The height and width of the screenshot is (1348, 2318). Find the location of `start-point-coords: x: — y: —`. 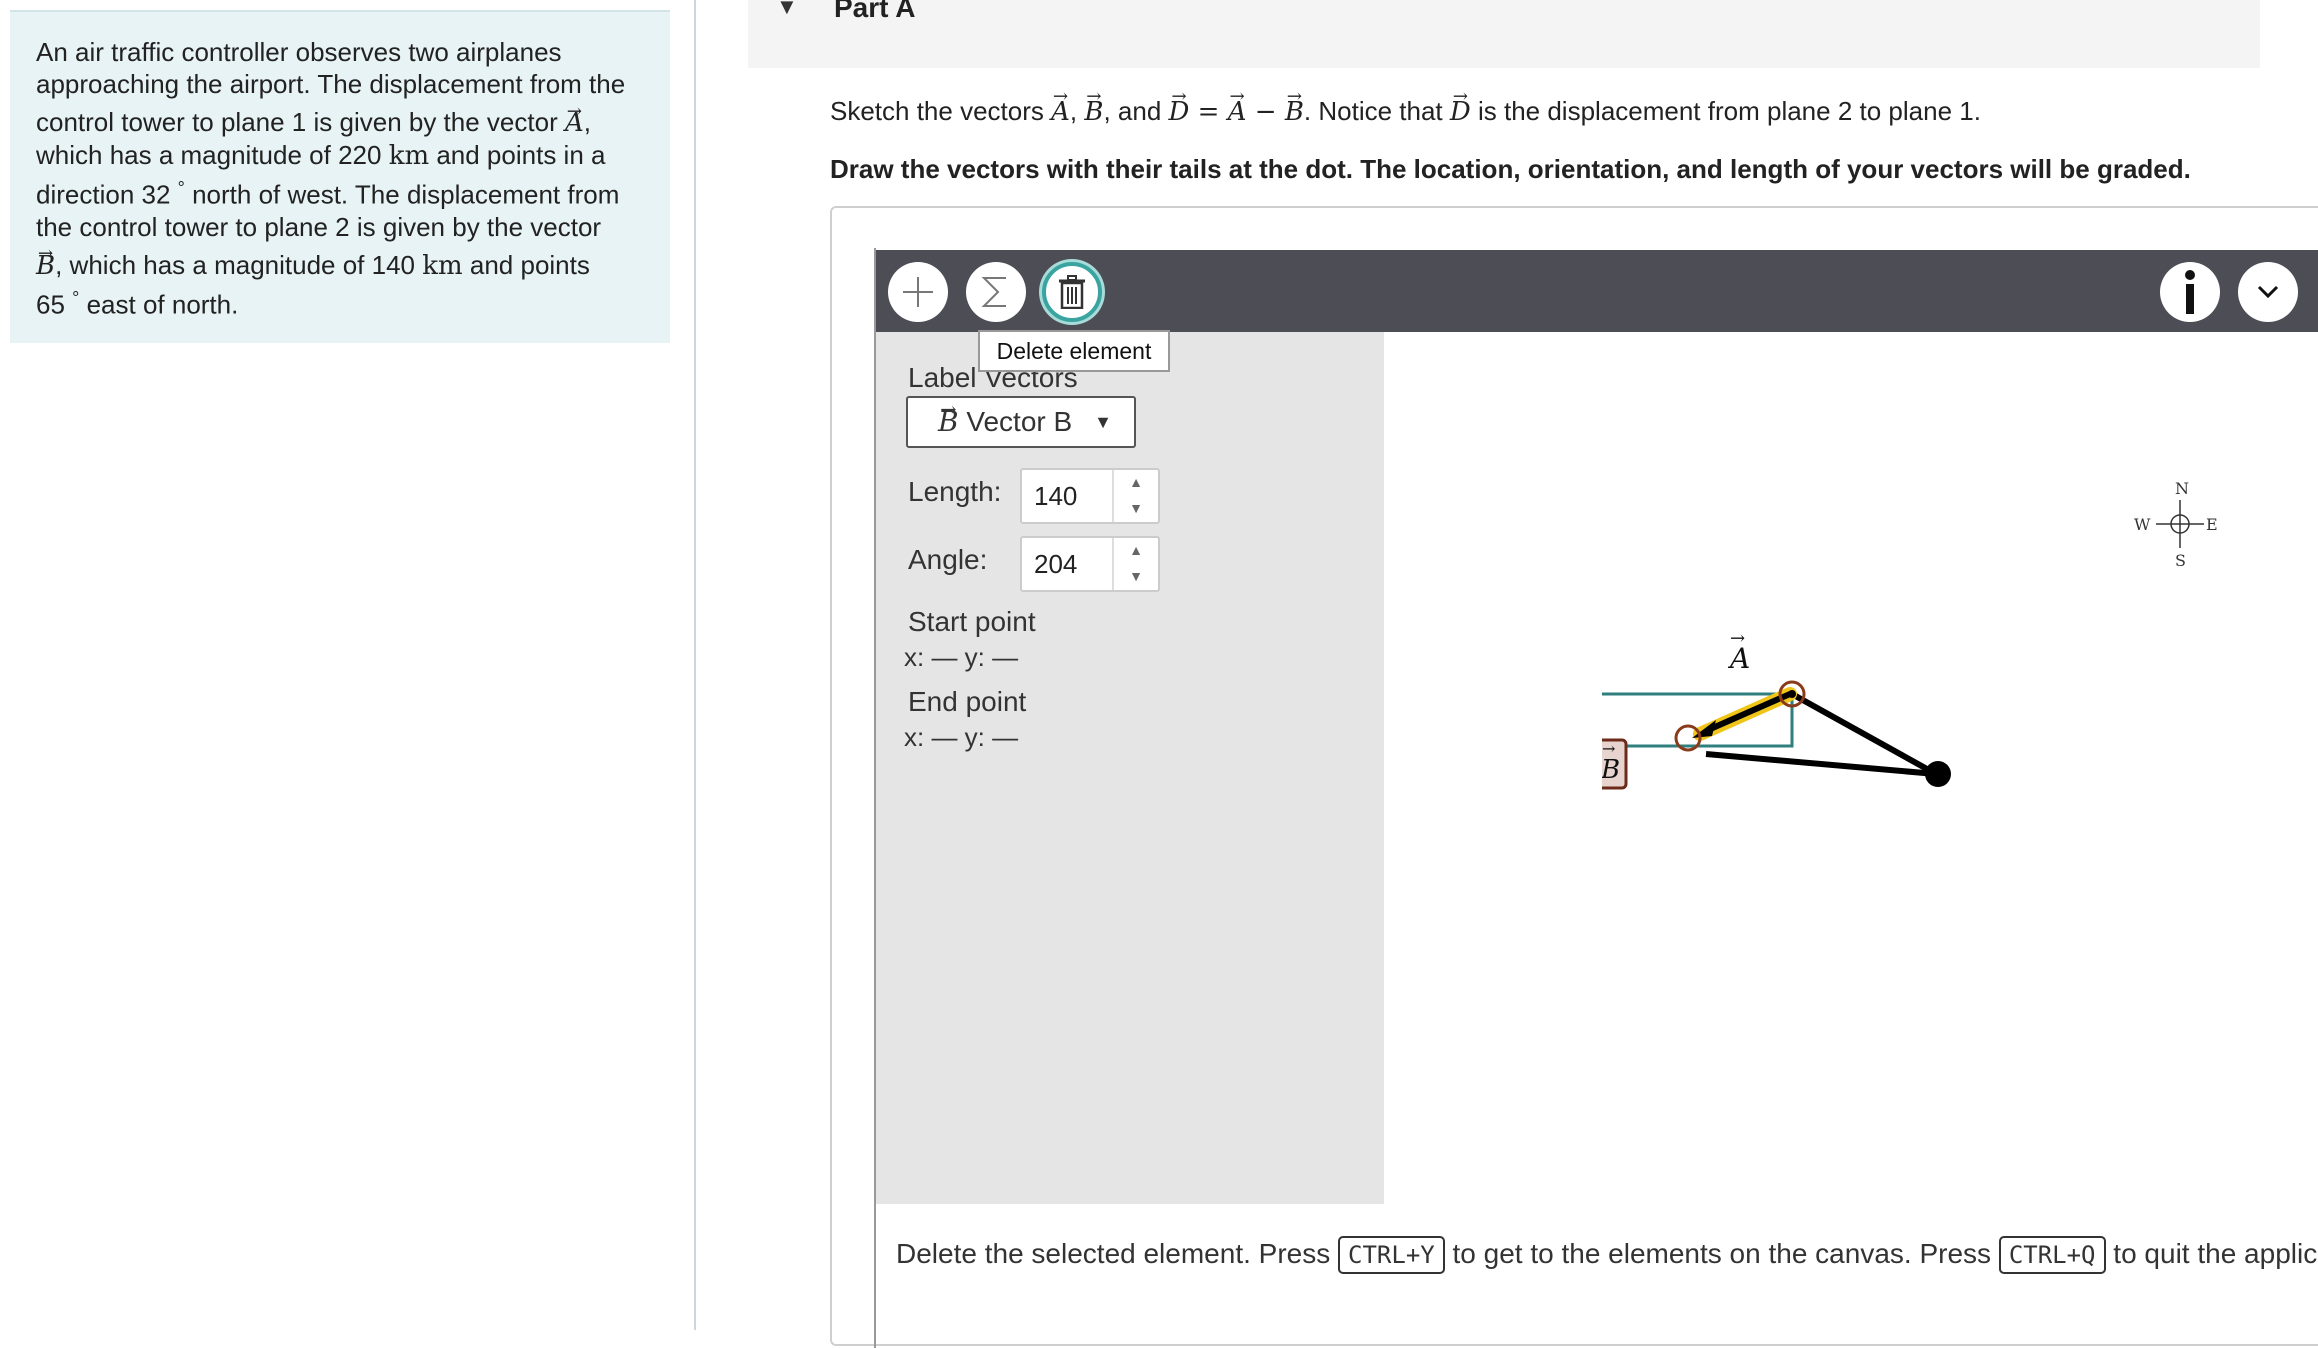

start-point-coords: x: — y: — is located at coordinates (961, 657).